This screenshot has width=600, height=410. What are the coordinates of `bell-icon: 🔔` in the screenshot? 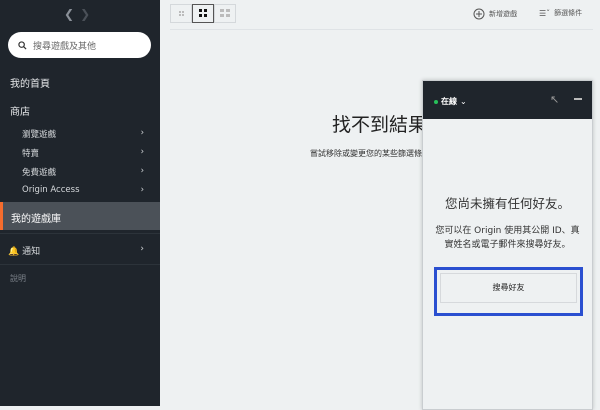 It's located at (14, 252).